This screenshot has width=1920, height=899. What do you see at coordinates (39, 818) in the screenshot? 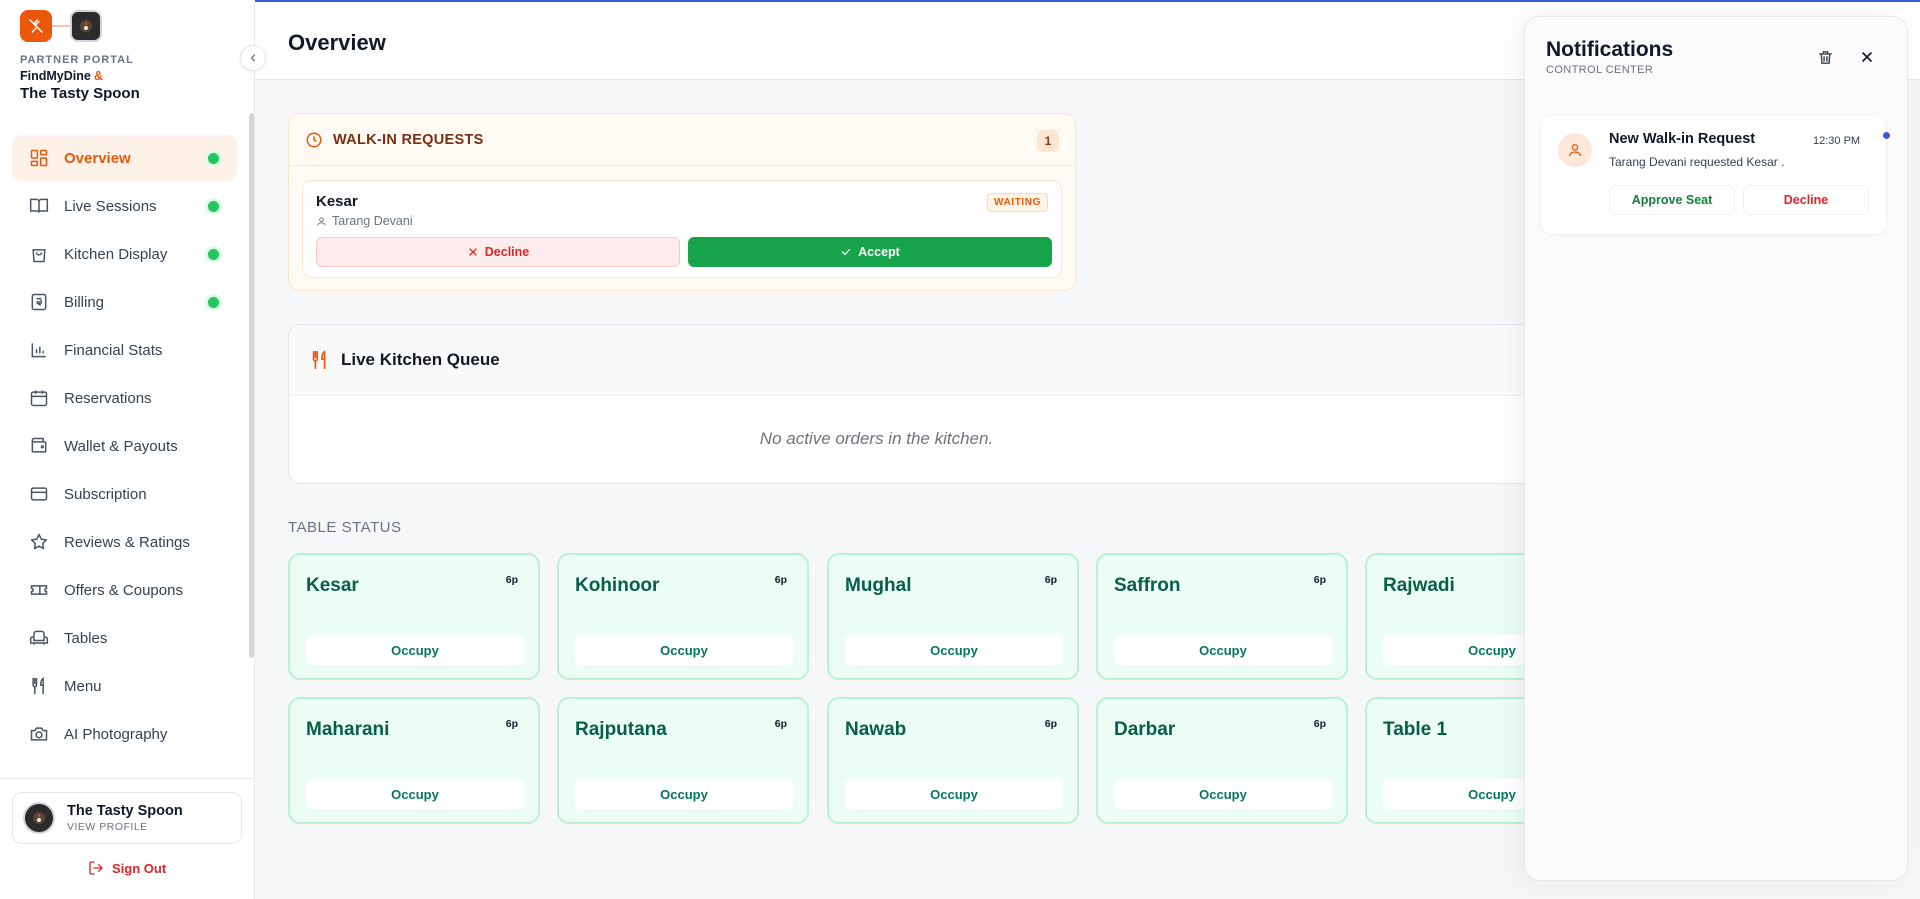
I see `avatar` at bounding box center [39, 818].